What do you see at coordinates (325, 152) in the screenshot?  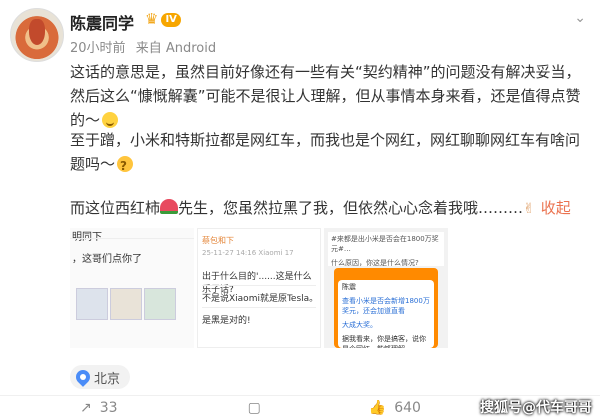 I see `paragraph-2-text: 至于蹭，小米和特斯拉都是网红车，而我也是个网红，网红聊聊网红车有啥问题吗～` at bounding box center [325, 152].